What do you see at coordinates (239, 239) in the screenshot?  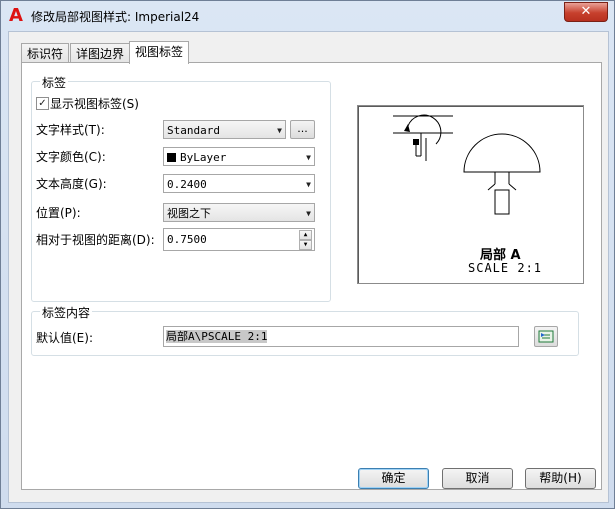 I see `distance-spinner: 0.7500 ▲ ▼` at bounding box center [239, 239].